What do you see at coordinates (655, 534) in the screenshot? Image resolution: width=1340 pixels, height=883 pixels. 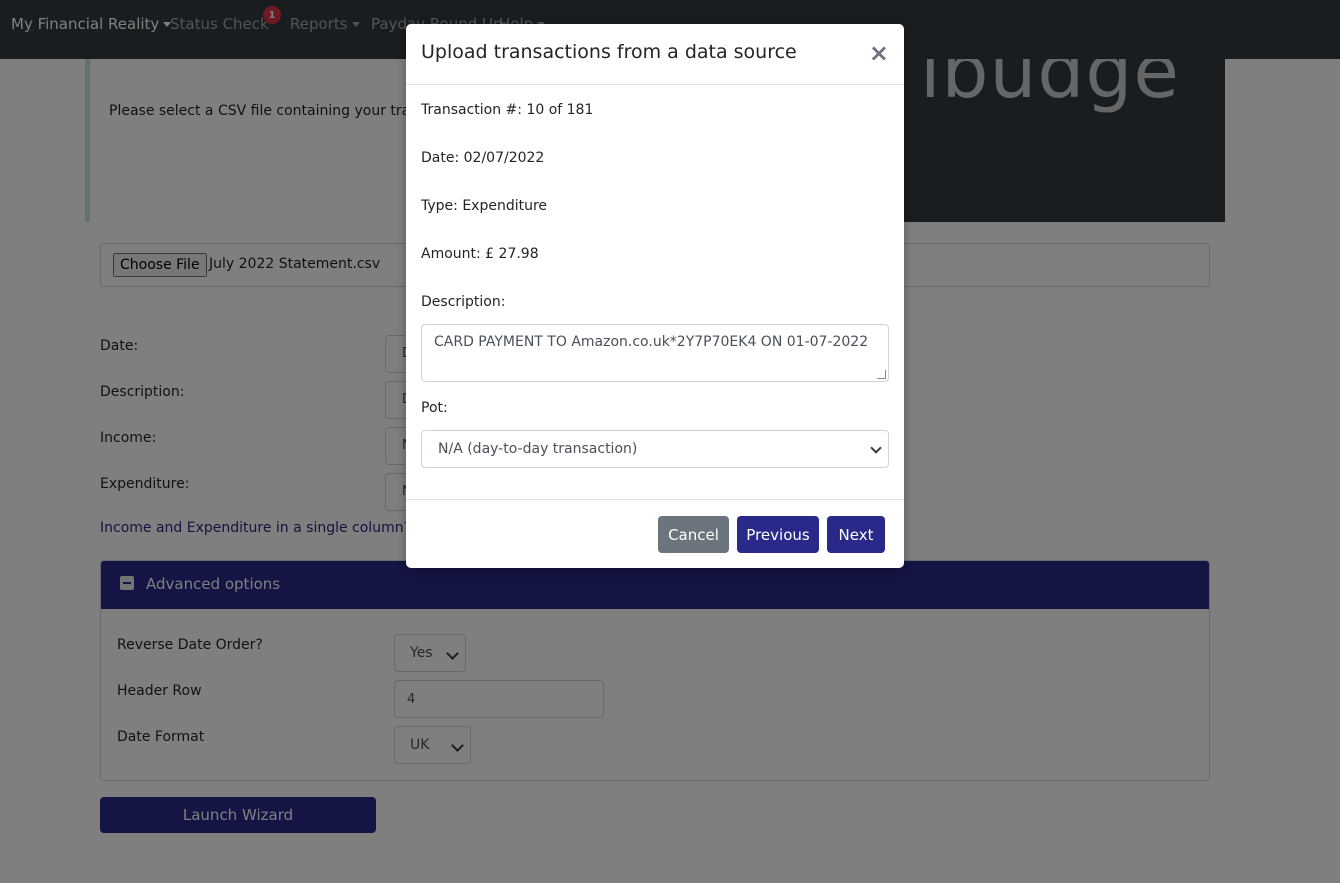 I see `modal-footer: Cancel Previous Next` at bounding box center [655, 534].